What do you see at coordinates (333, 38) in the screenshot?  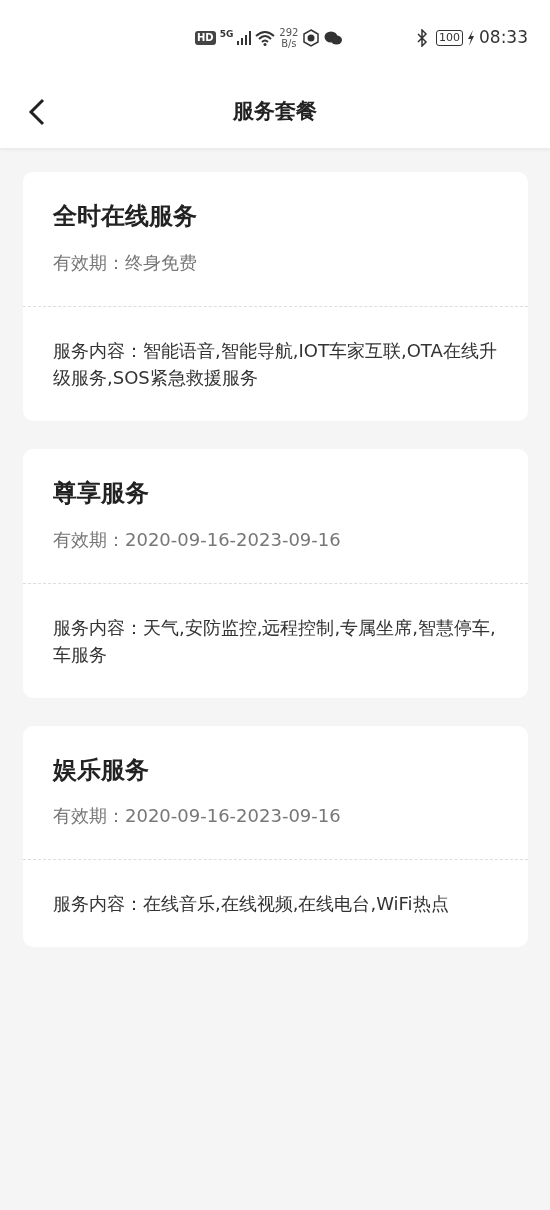 I see `chat-bubbles-icon` at bounding box center [333, 38].